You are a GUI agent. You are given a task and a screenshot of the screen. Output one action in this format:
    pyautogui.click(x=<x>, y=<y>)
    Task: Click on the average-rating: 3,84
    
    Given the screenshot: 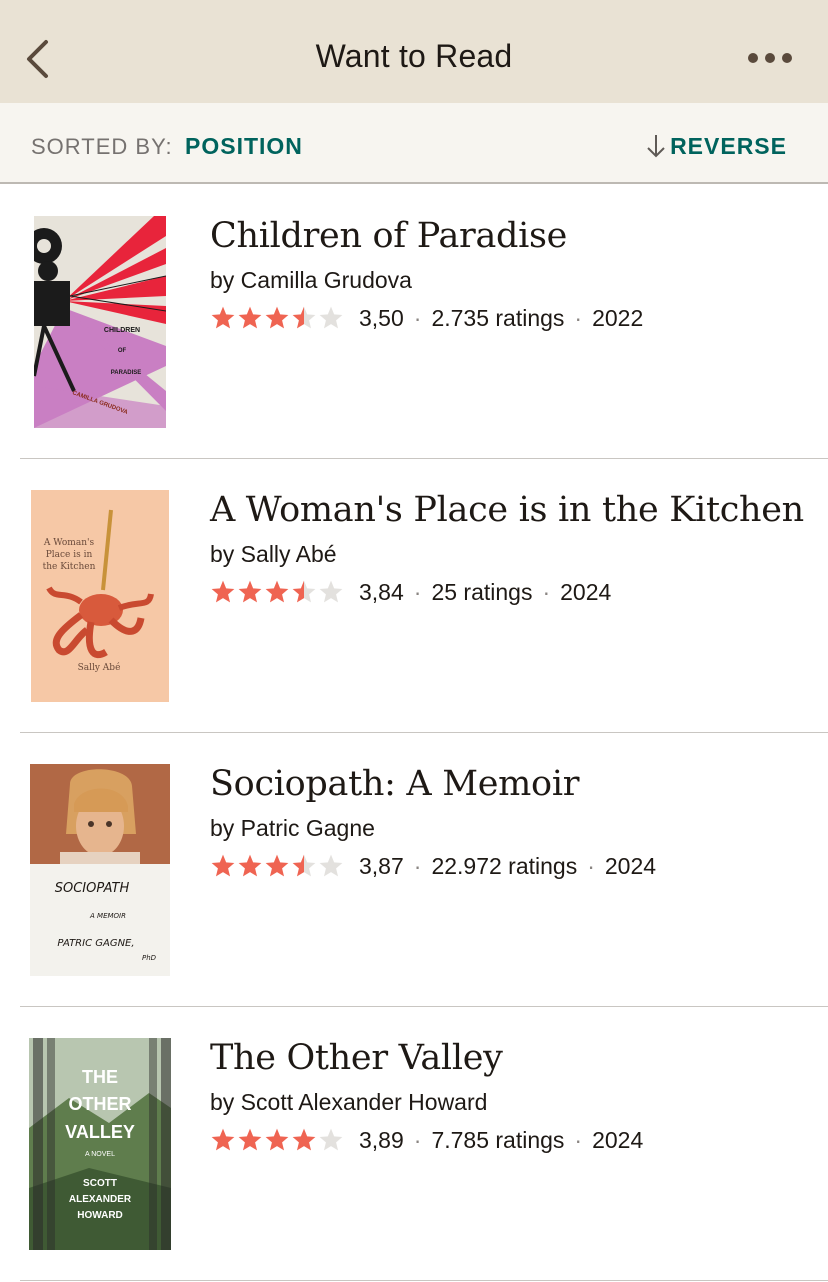 What is the action you would take?
    pyautogui.click(x=381, y=591)
    